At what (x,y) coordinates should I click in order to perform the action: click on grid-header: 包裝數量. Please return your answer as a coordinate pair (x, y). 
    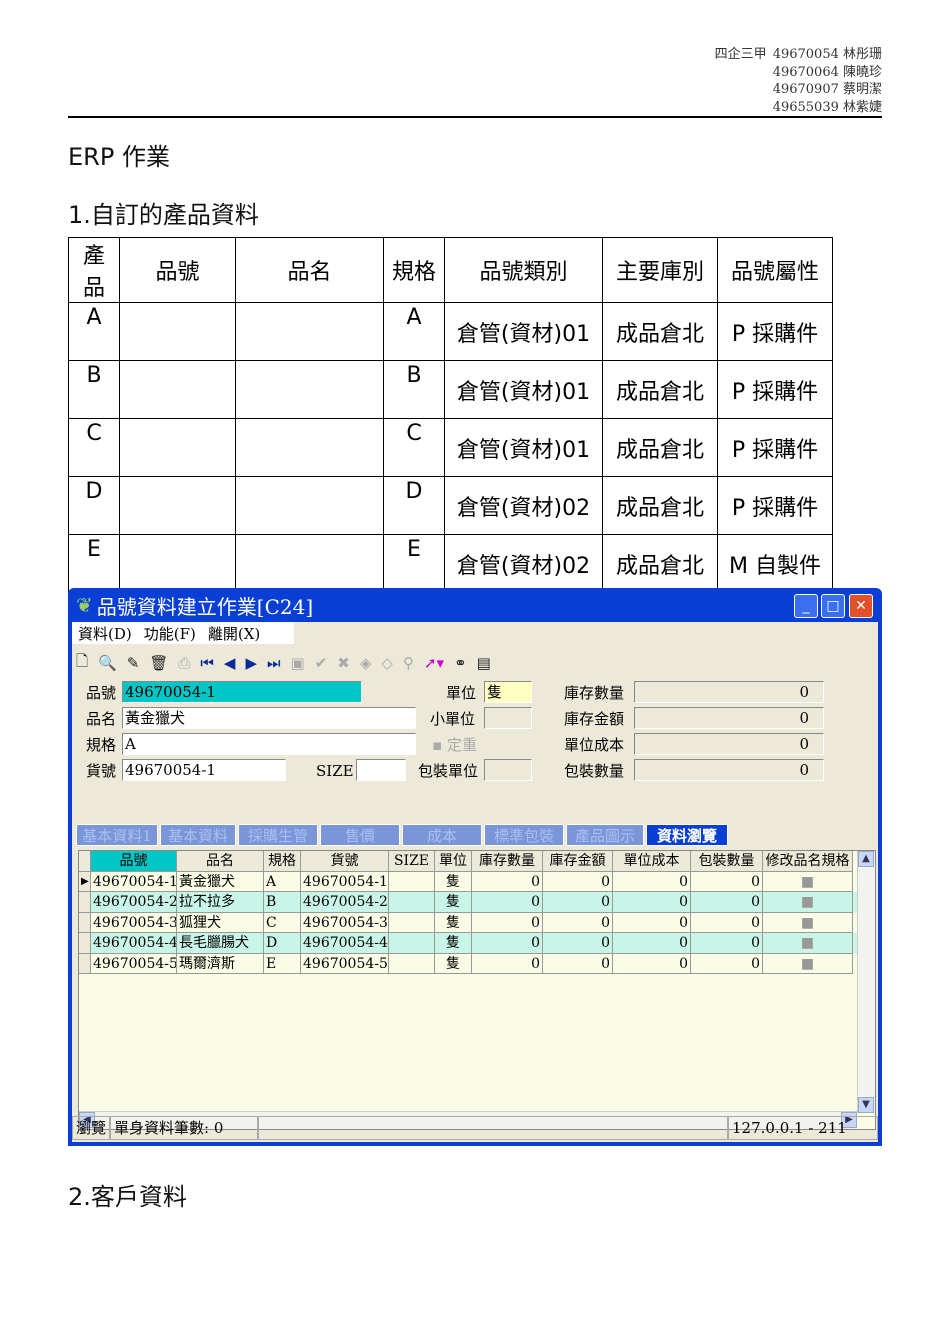
    Looking at the image, I should click on (727, 861).